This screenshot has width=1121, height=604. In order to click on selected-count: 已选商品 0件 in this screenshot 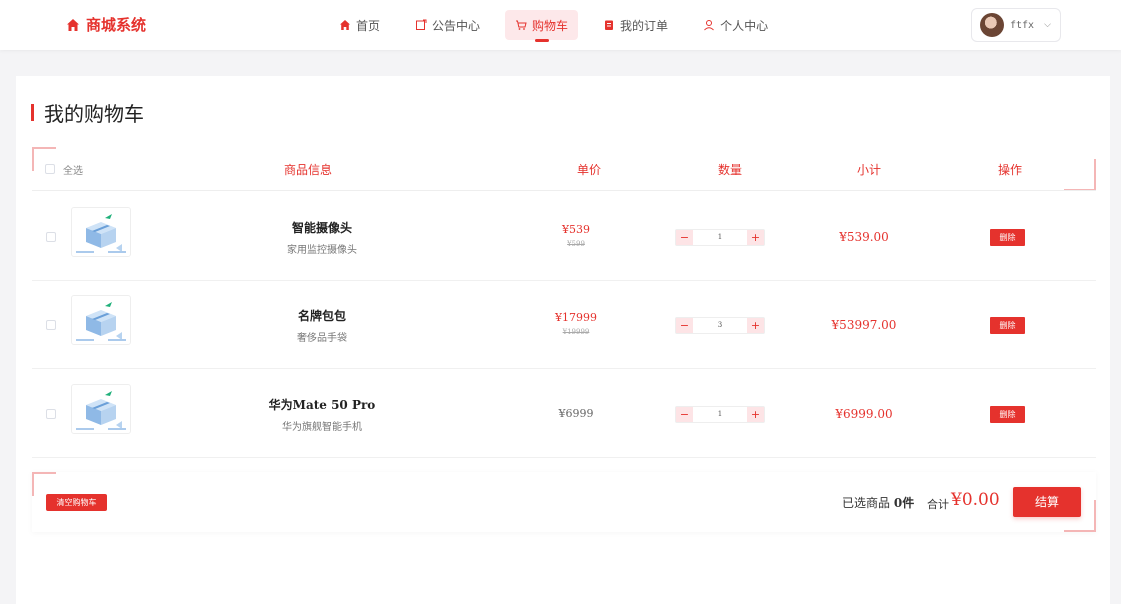, I will do `click(878, 502)`.